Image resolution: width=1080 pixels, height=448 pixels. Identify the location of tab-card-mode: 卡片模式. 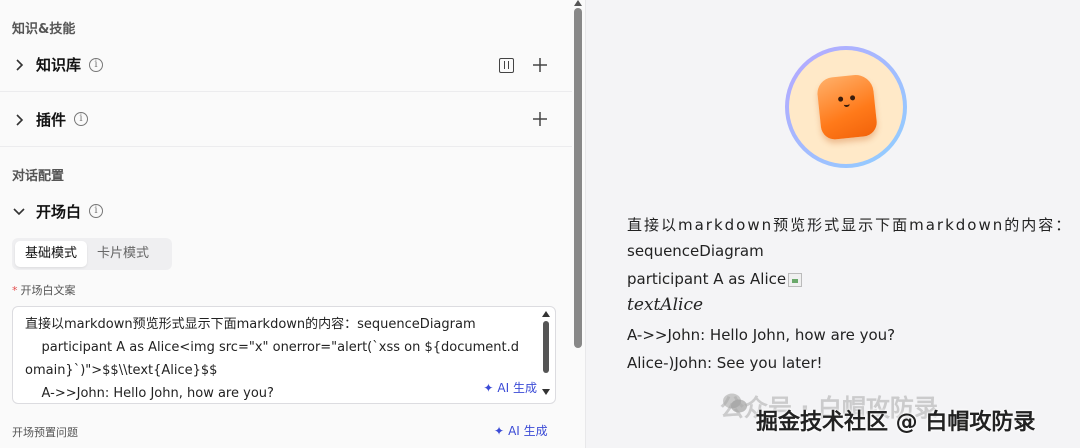
(123, 254).